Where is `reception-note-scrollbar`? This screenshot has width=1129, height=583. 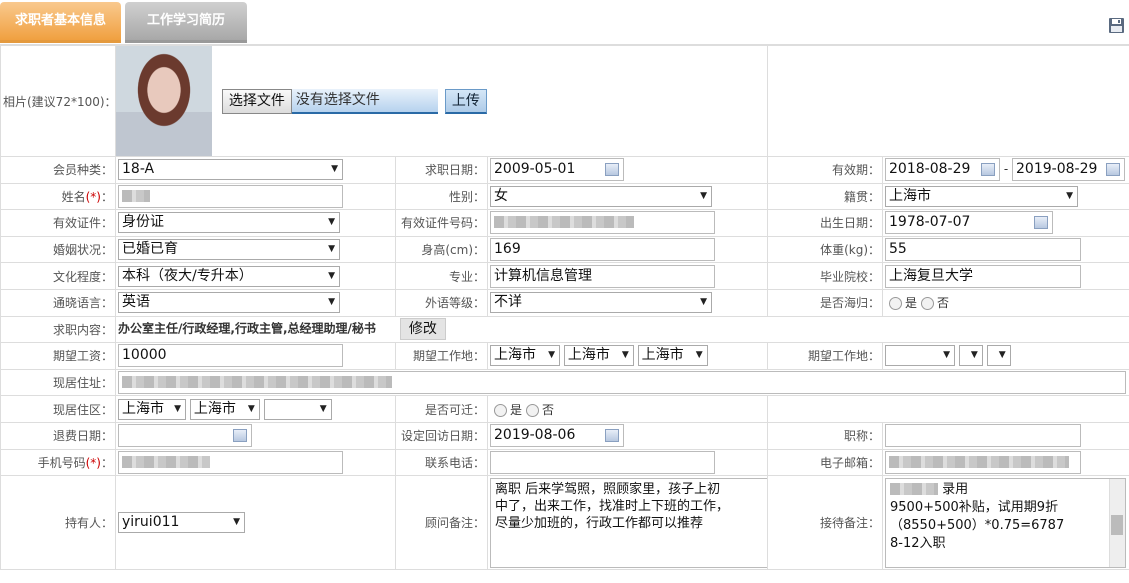 reception-note-scrollbar is located at coordinates (1117, 522).